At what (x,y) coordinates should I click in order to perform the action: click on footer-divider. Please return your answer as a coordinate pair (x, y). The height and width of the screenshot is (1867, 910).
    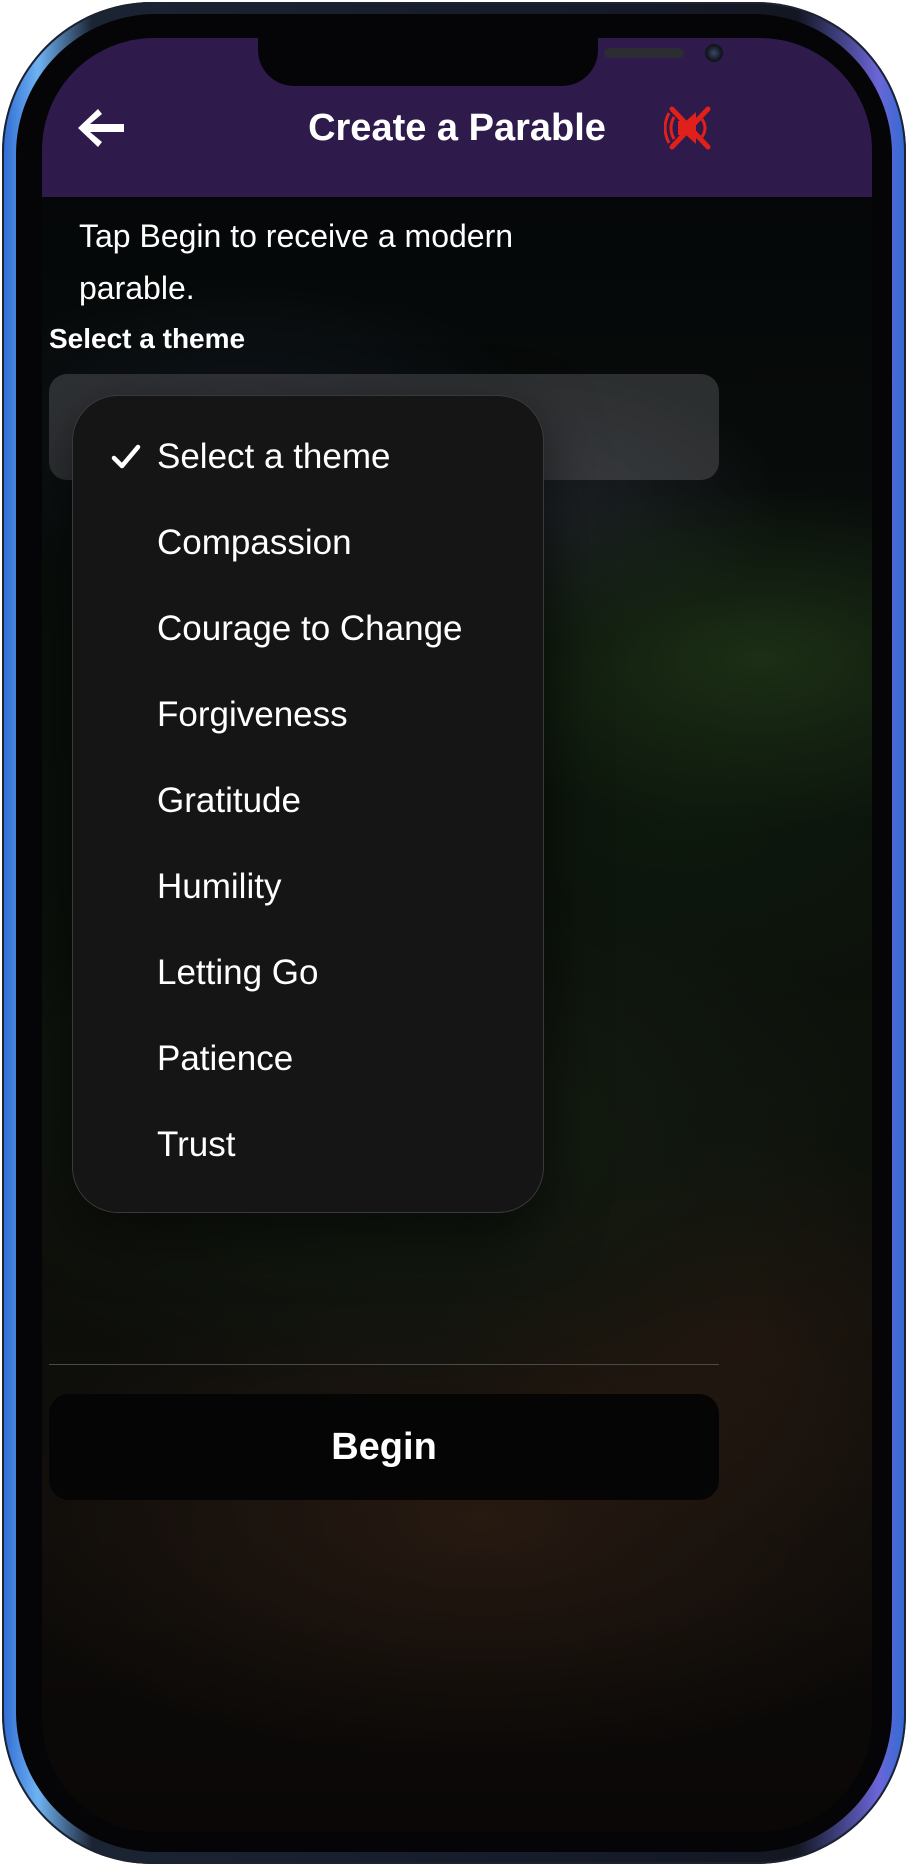
    Looking at the image, I should click on (384, 1364).